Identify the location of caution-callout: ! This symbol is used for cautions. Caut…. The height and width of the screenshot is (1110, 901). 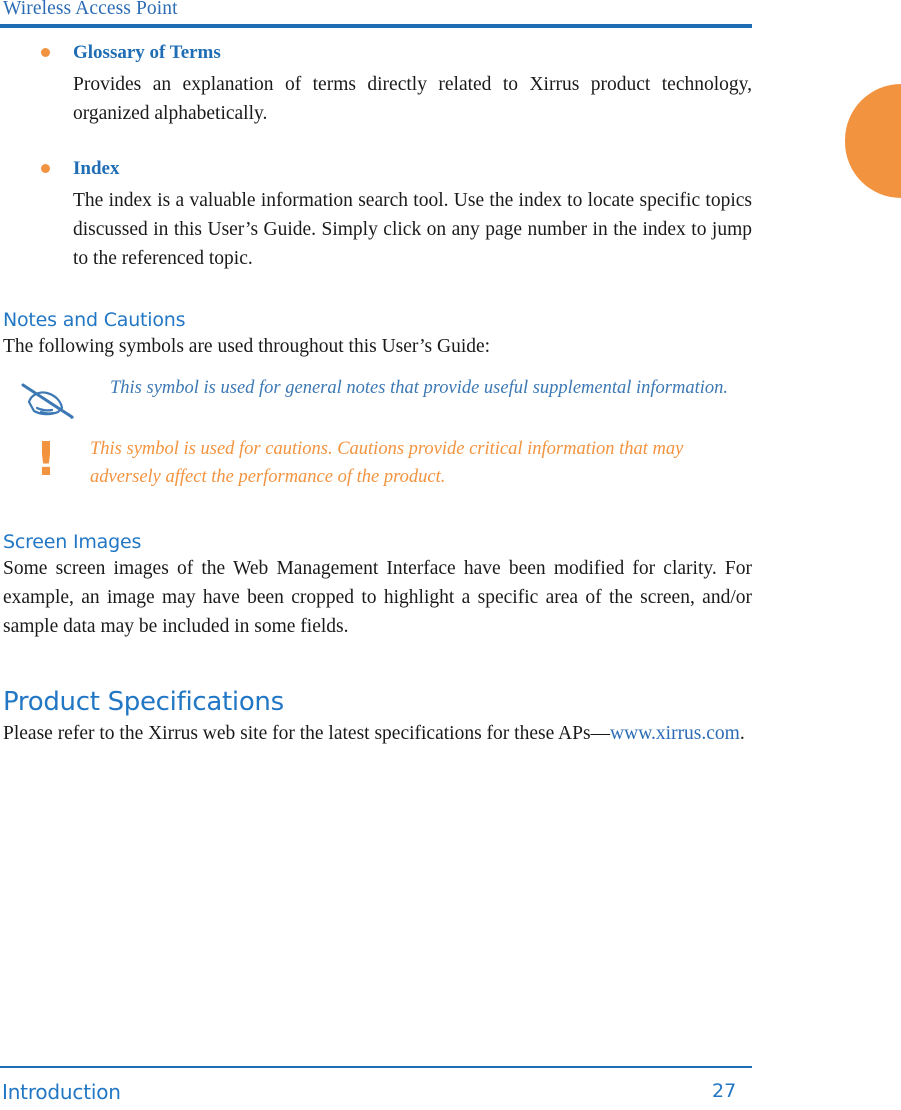
(377, 463).